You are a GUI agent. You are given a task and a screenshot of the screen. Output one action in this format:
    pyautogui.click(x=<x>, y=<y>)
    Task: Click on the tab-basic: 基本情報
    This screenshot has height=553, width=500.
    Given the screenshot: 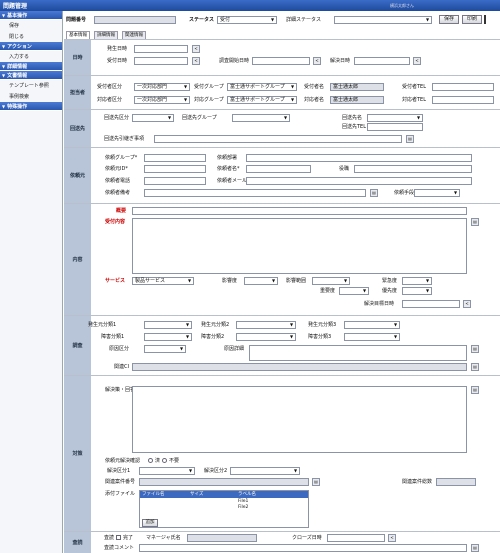 What is the action you would take?
    pyautogui.click(x=78, y=35)
    